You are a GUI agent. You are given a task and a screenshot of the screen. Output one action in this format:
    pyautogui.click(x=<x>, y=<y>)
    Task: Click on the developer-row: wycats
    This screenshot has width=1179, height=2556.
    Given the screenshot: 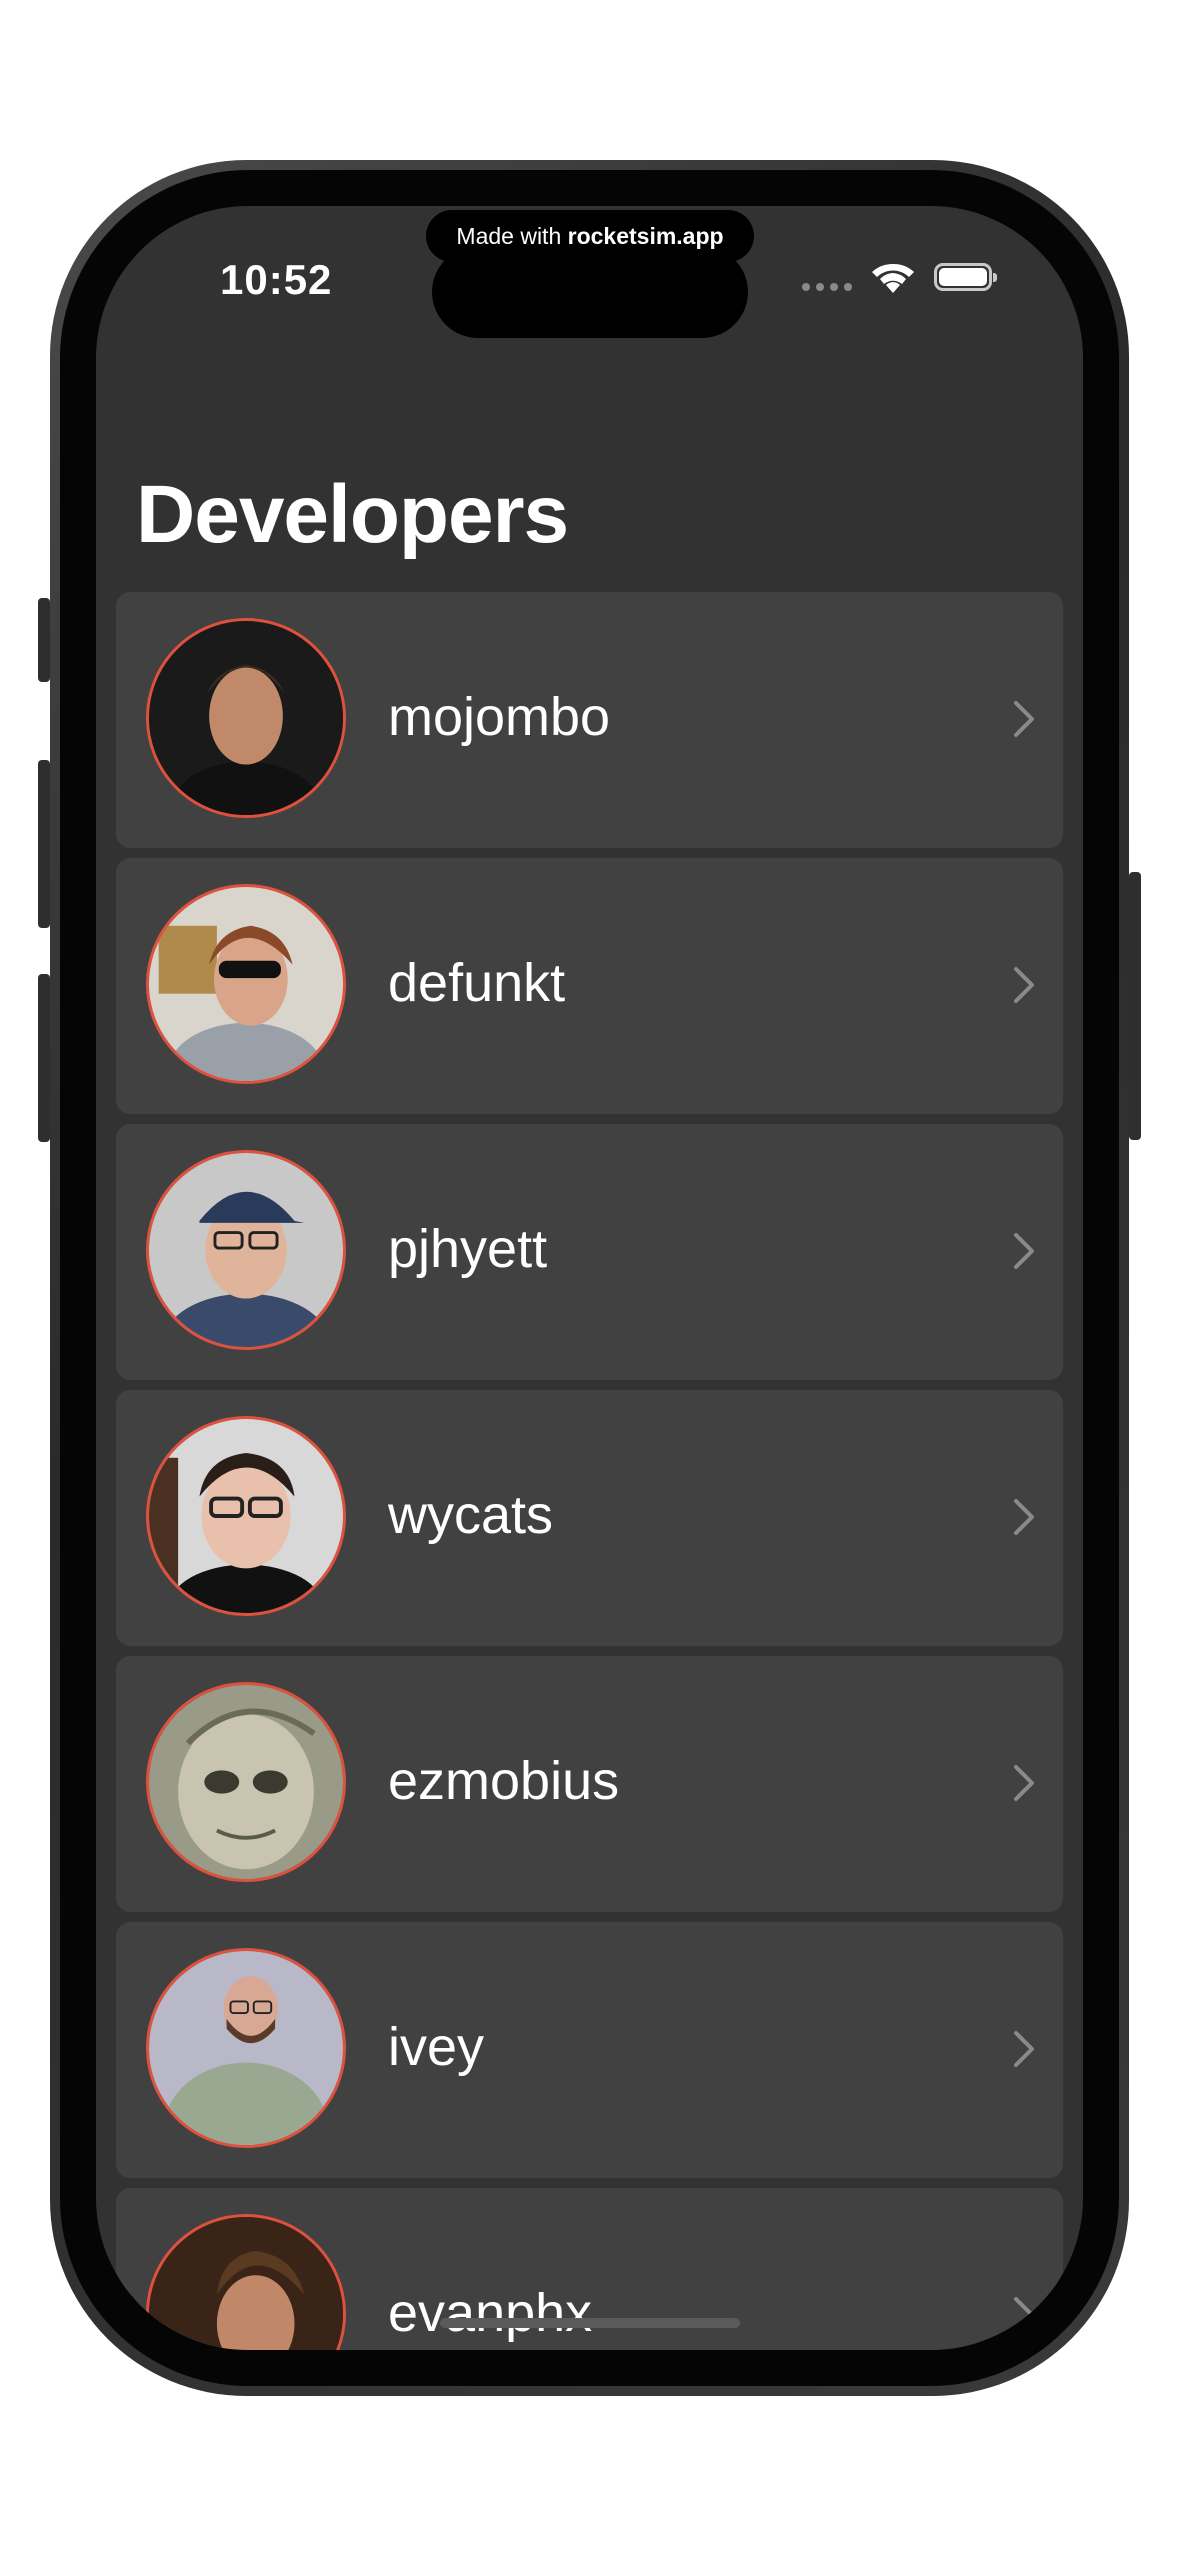 What is the action you would take?
    pyautogui.click(x=589, y=1518)
    